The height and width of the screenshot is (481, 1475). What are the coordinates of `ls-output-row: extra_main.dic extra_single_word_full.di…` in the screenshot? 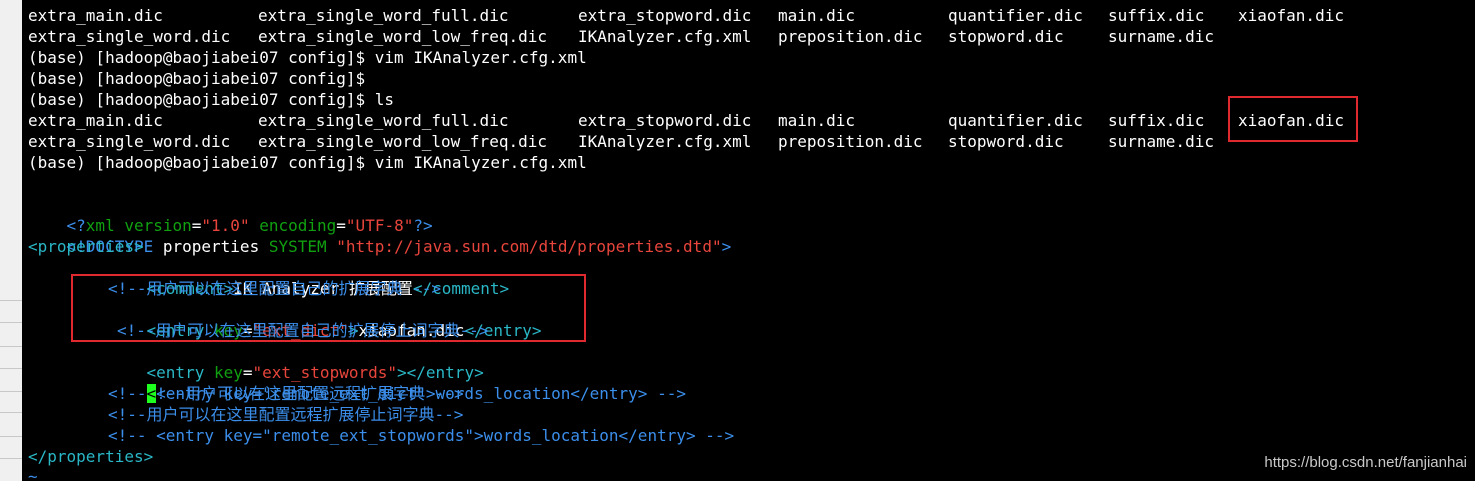 It's located at (748, 15).